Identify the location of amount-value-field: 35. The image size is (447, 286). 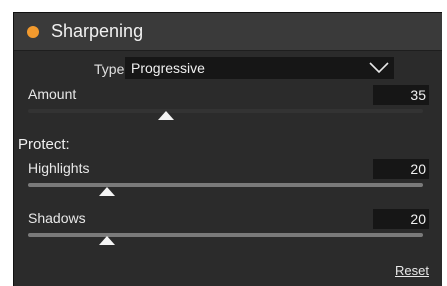
(401, 95).